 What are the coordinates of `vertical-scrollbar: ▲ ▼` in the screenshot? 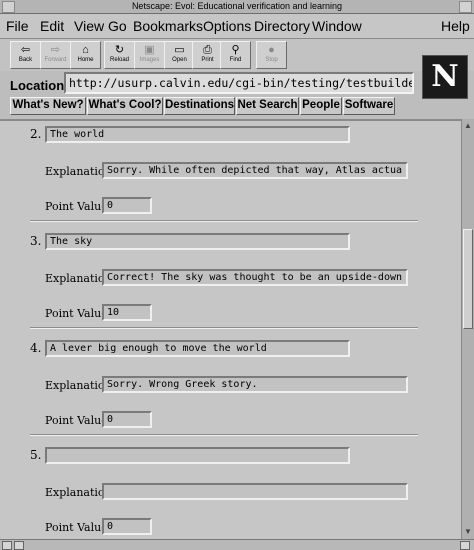 It's located at (467, 329).